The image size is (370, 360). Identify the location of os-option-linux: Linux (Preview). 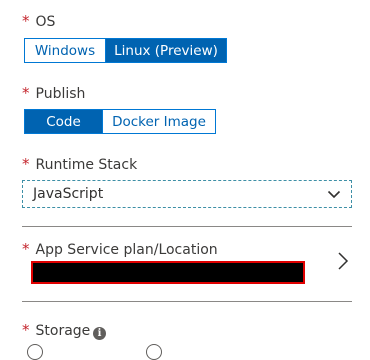
(165, 50).